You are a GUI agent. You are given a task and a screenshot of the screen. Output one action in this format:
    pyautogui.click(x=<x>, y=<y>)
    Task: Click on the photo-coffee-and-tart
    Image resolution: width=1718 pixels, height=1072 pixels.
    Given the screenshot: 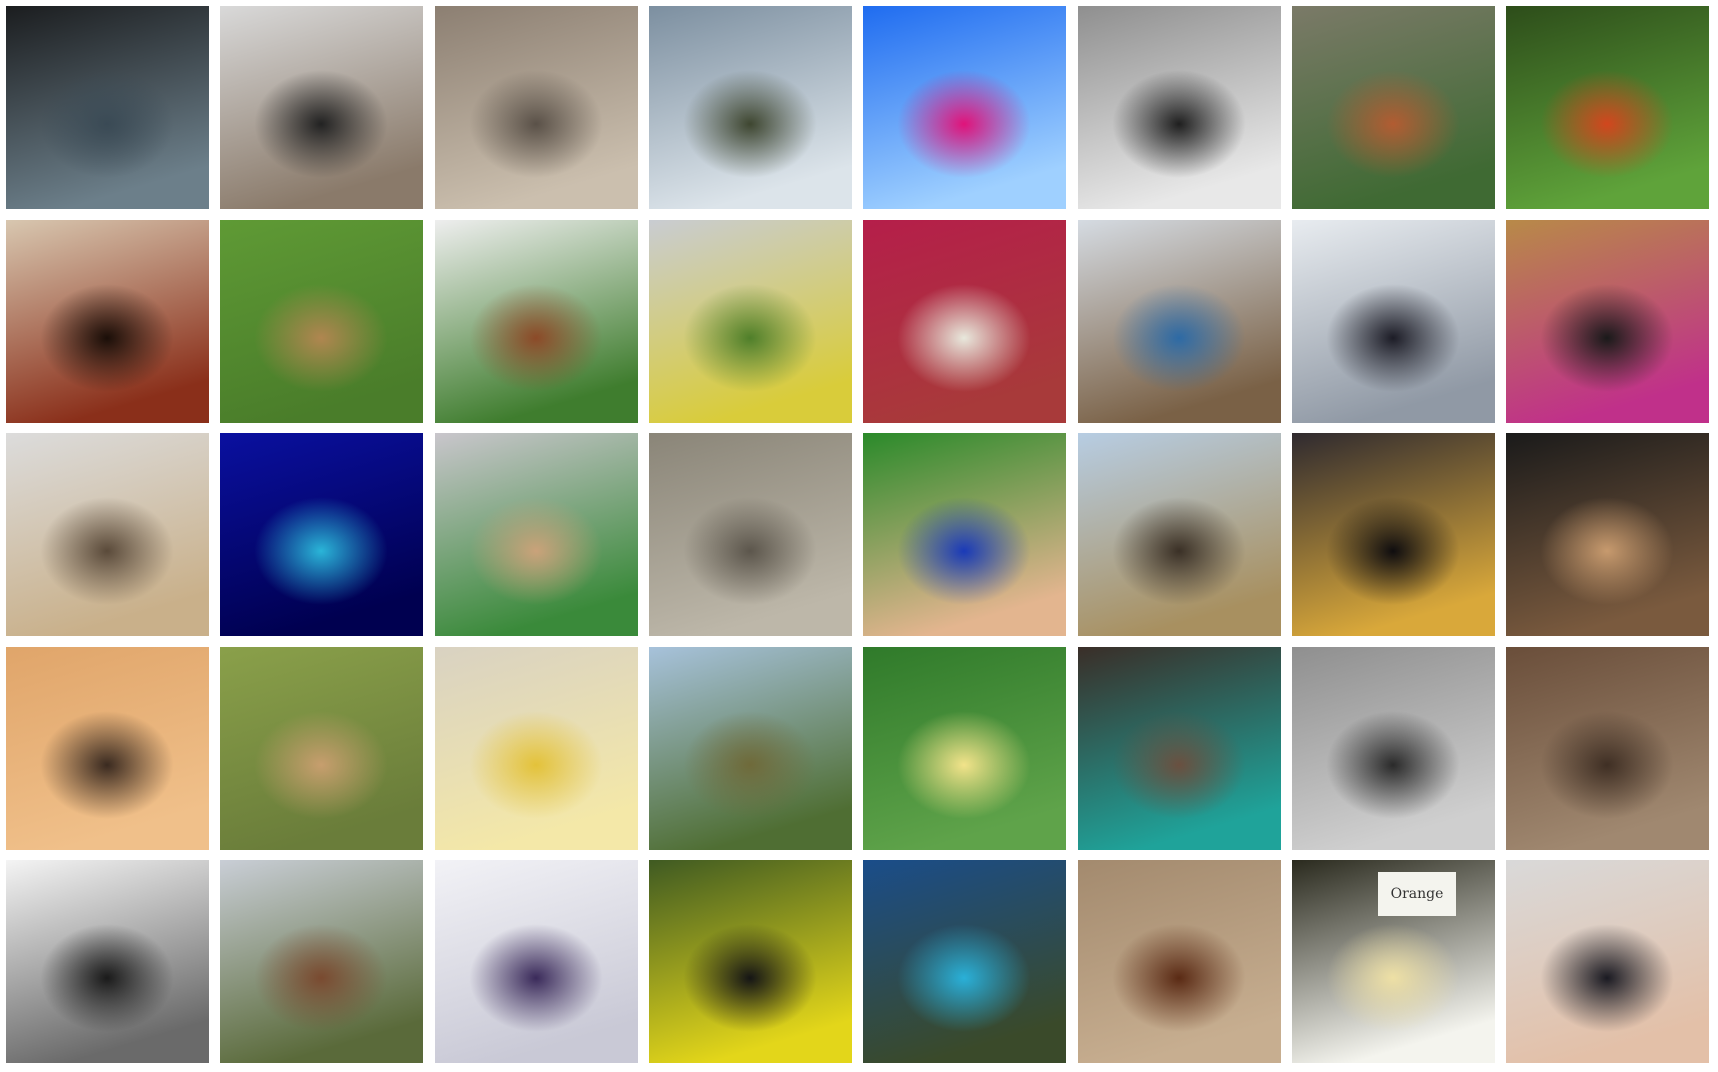 What is the action you would take?
    pyautogui.click(x=107, y=321)
    